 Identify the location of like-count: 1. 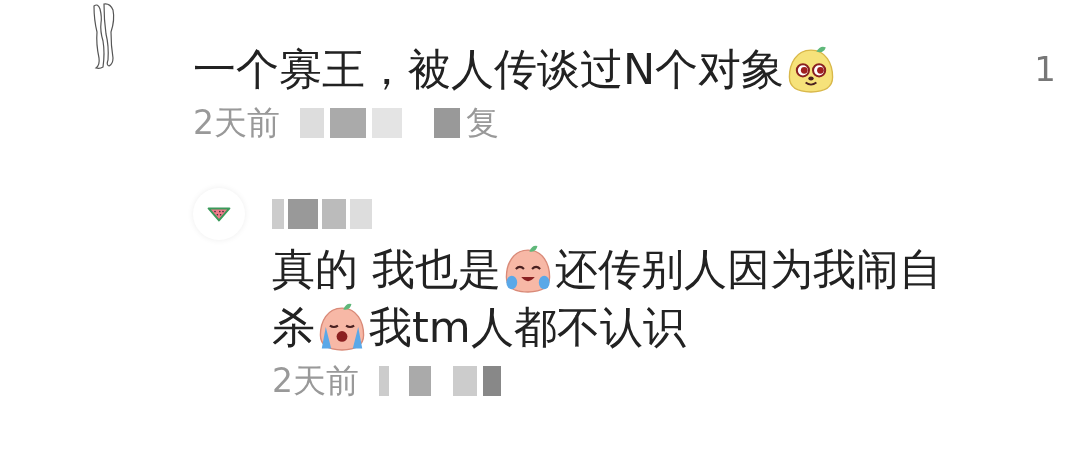
(1045, 69).